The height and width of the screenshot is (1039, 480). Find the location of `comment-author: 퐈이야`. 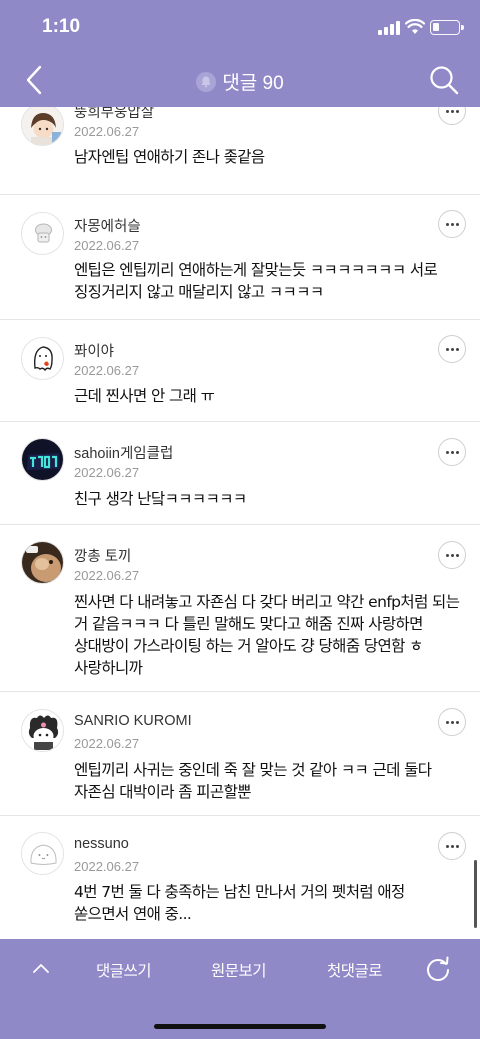

comment-author: 퐈이야 is located at coordinates (94, 350).